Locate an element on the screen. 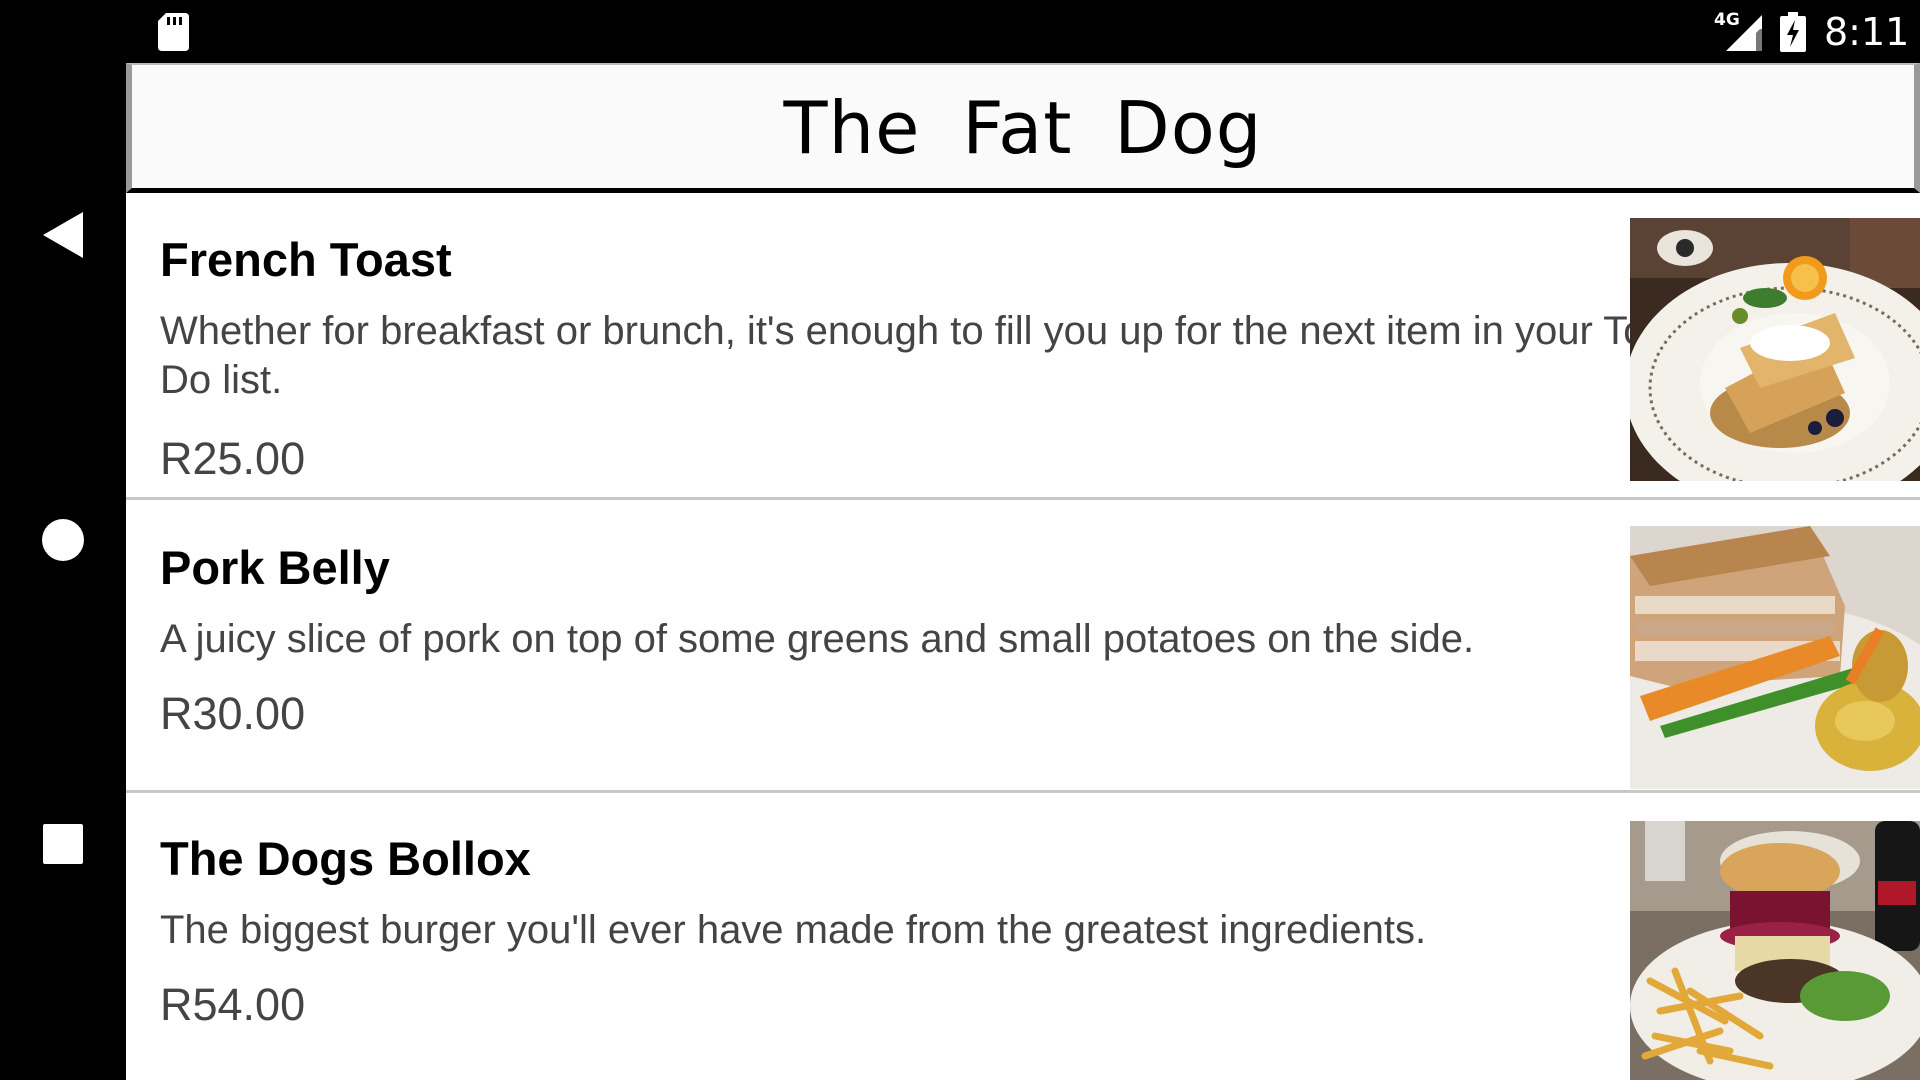 This screenshot has height=1080, width=1920. app-header: The Fat Dog is located at coordinates (1023, 128).